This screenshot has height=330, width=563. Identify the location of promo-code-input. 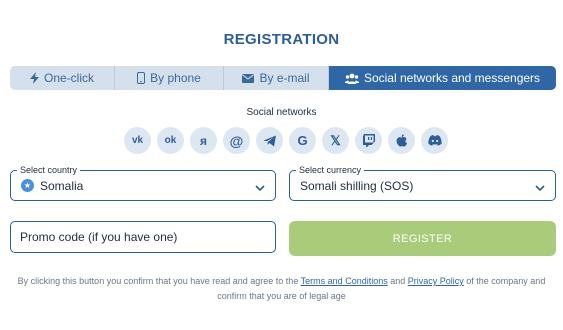
(143, 237).